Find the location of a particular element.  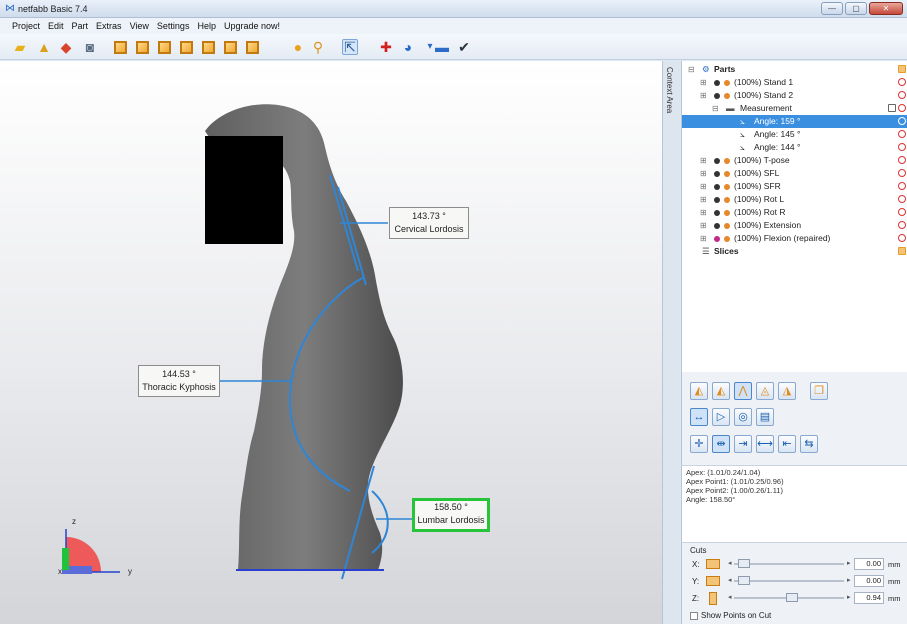

cut-slider-x-thumb is located at coordinates (744, 563).